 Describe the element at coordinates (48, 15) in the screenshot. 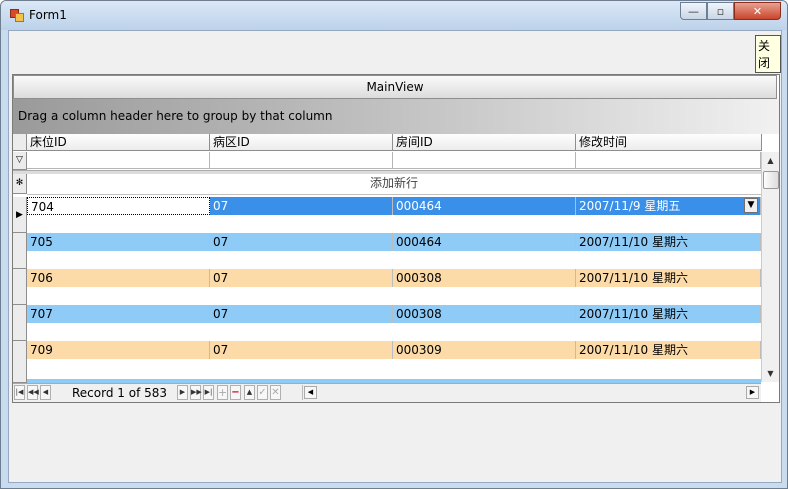

I see `window-title: Form1` at that location.